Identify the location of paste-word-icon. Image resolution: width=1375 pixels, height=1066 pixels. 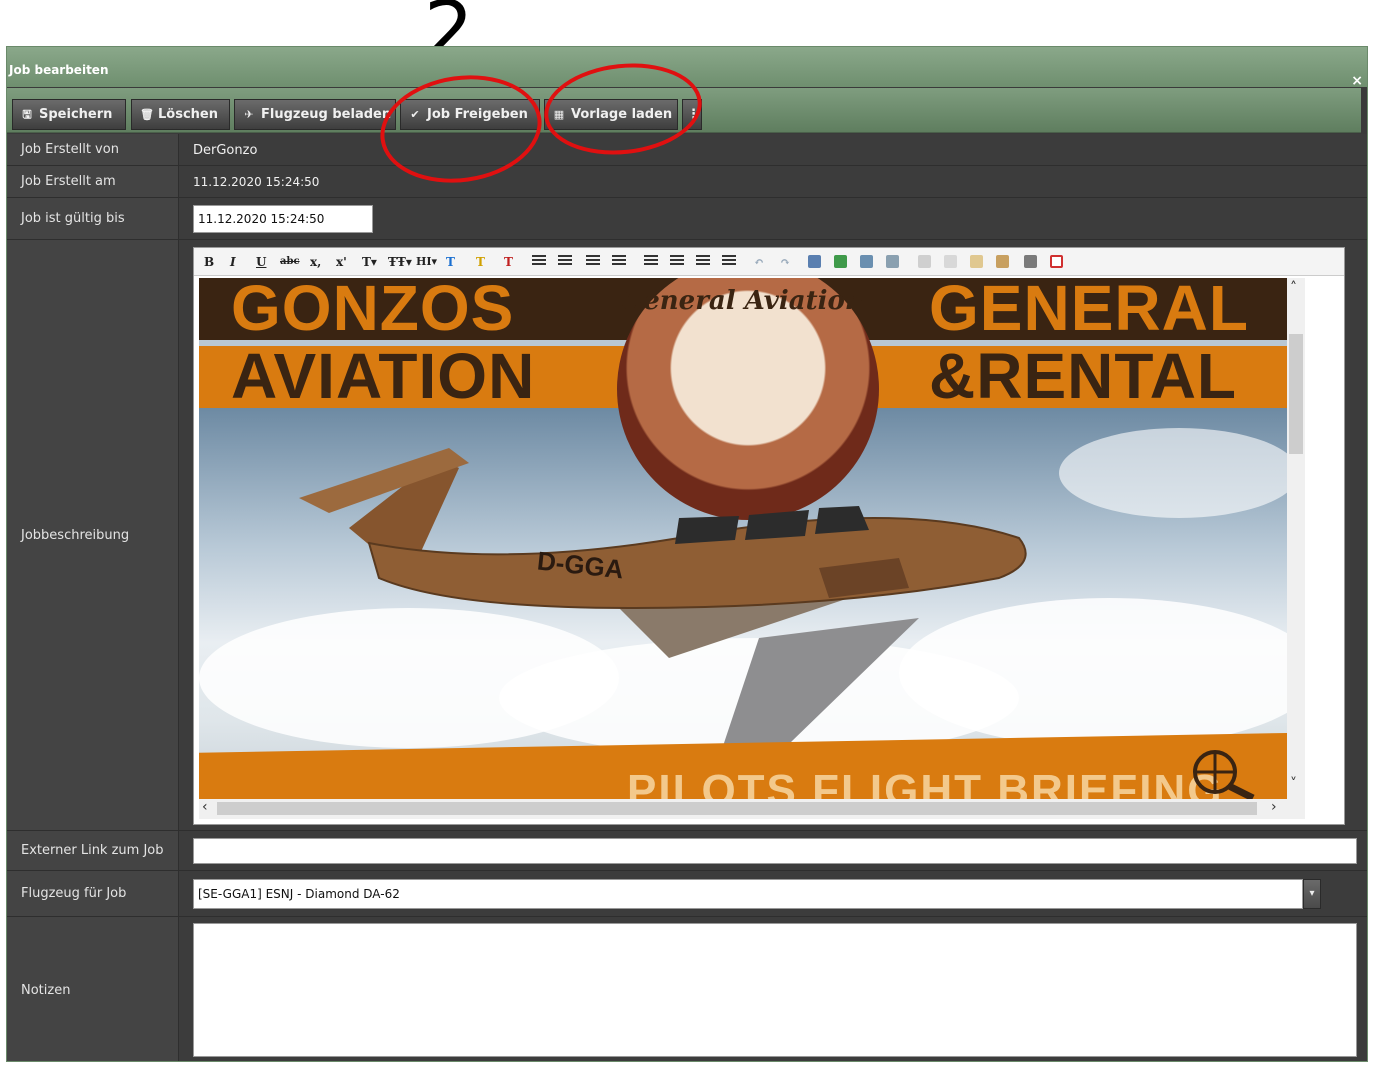
(1002, 261).